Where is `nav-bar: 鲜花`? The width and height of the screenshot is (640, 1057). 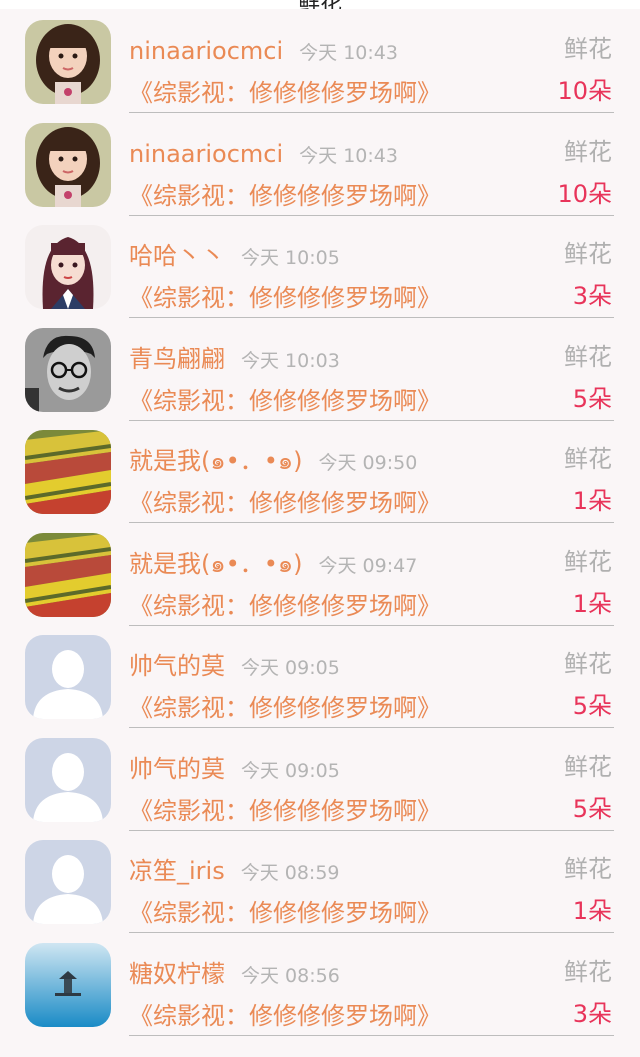
nav-bar: 鲜花 is located at coordinates (320, 4).